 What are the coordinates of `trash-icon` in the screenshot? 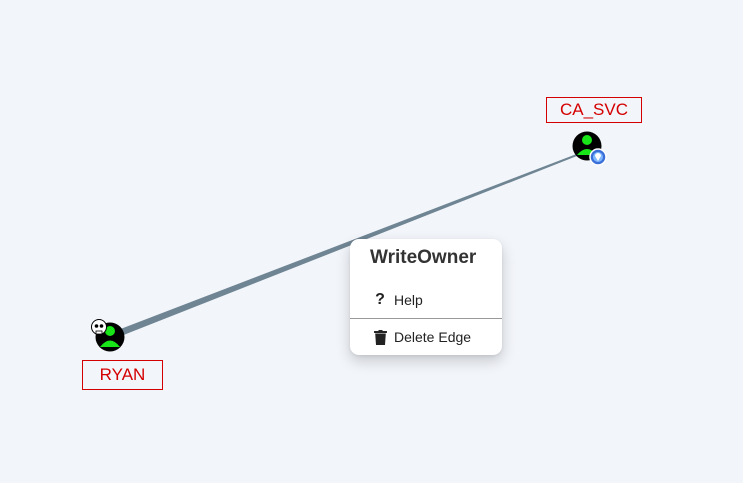 It's located at (380, 337).